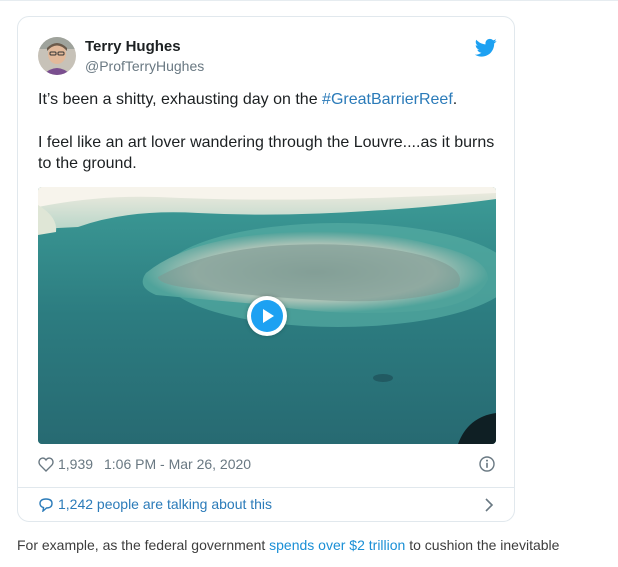  I want to click on author-handle: @ProfTerryHughes, so click(144, 66).